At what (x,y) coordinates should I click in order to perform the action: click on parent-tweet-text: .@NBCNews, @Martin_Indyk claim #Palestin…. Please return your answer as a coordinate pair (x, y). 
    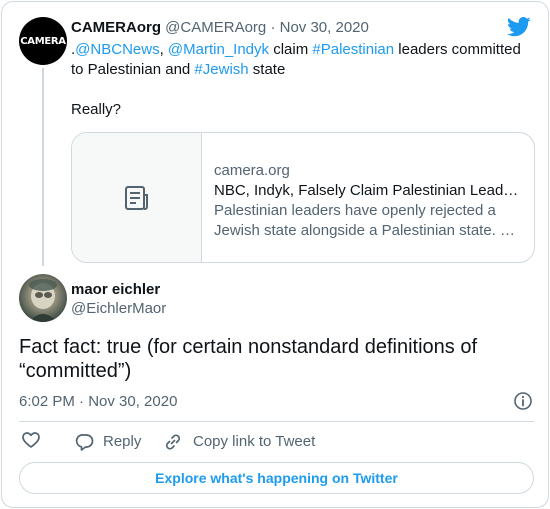
    Looking at the image, I should click on (298, 80).